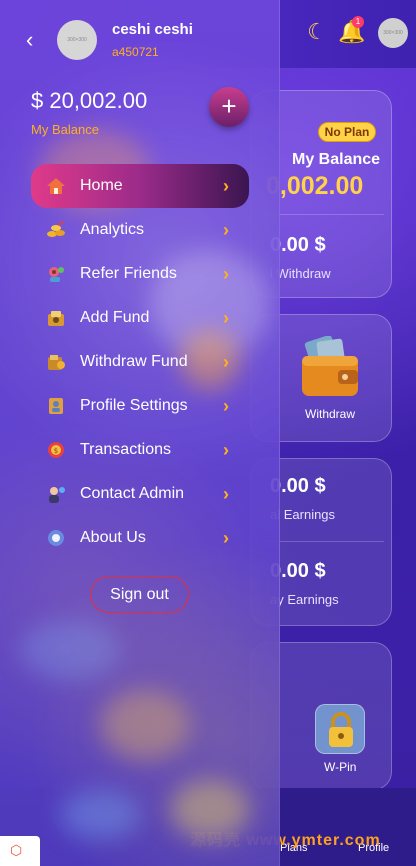 The height and width of the screenshot is (866, 416). I want to click on sign-out-button: Sign out, so click(139, 594).